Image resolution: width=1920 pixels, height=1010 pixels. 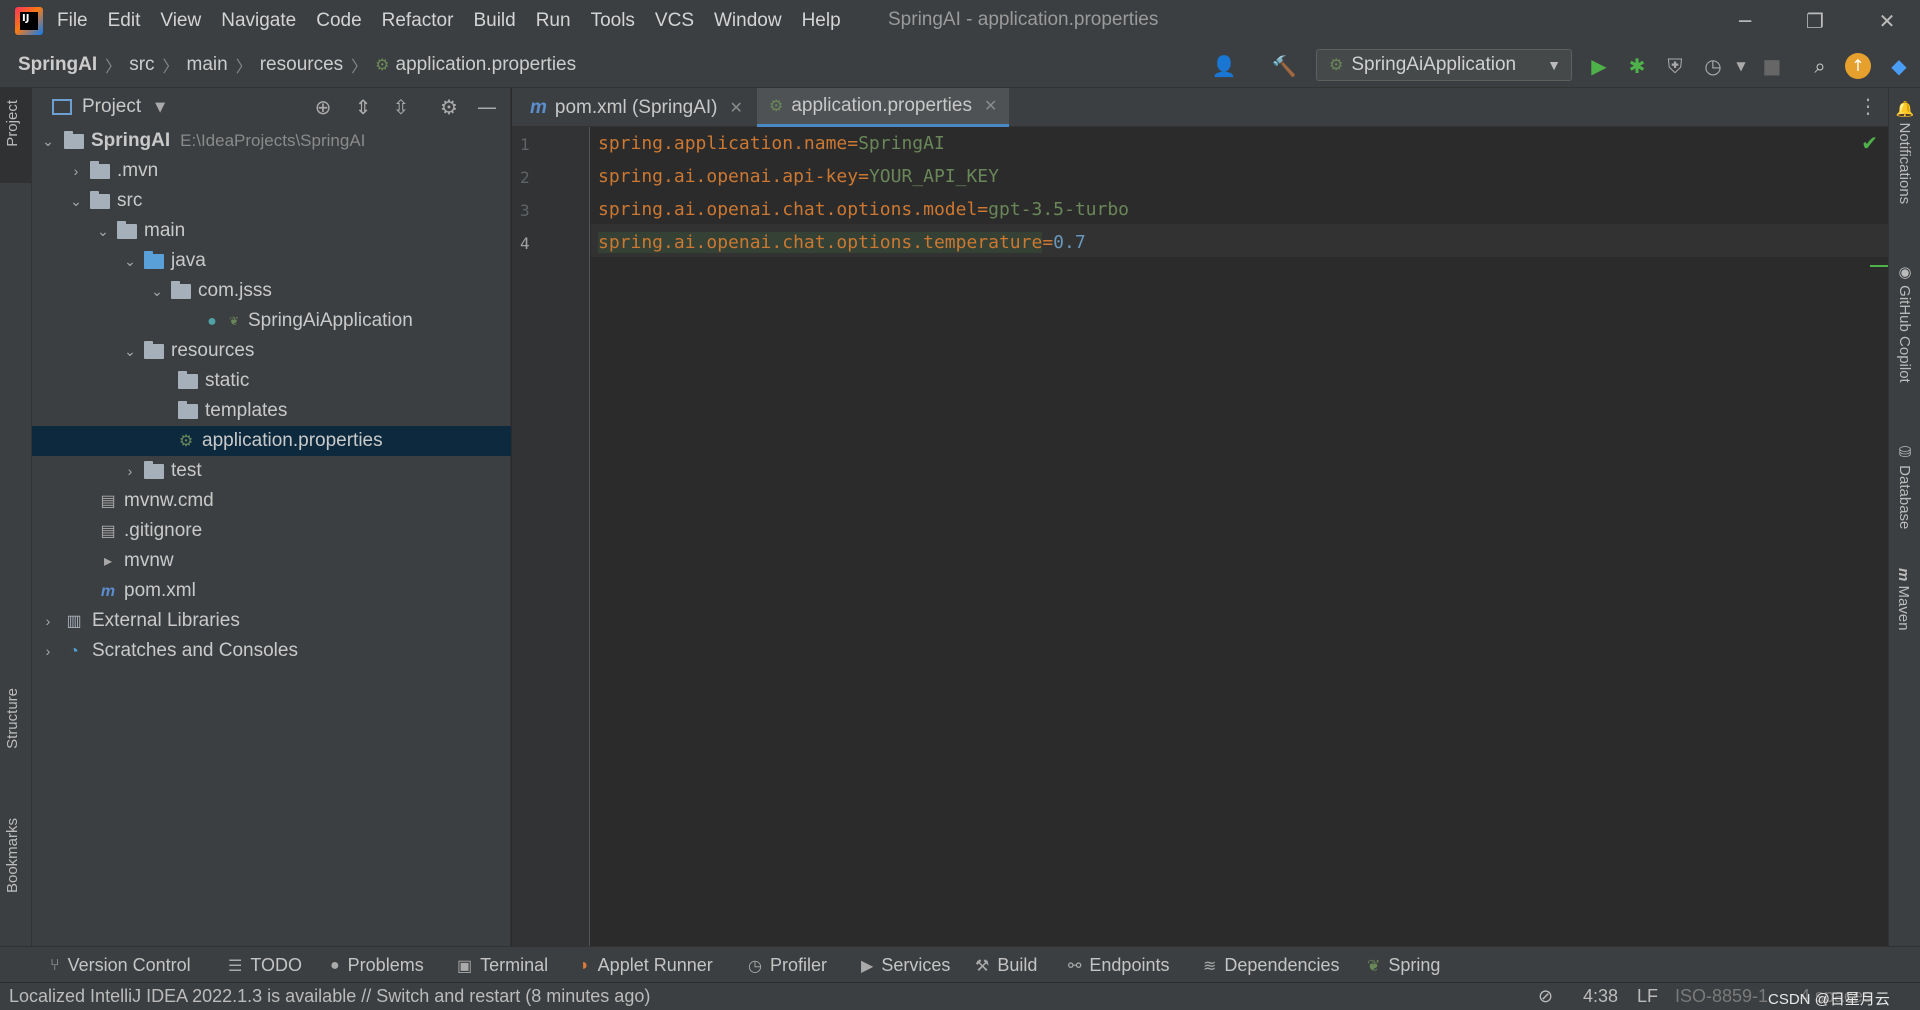 What do you see at coordinates (271, 441) in the screenshot?
I see `tree-item-application-properties: ⚙ application.properties` at bounding box center [271, 441].